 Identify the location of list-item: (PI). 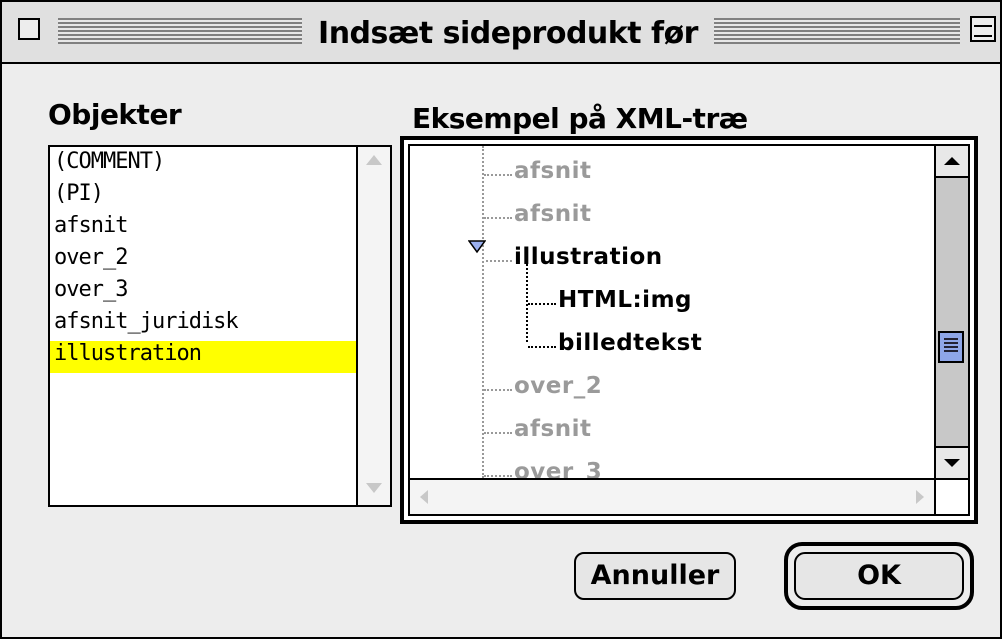
(203, 197).